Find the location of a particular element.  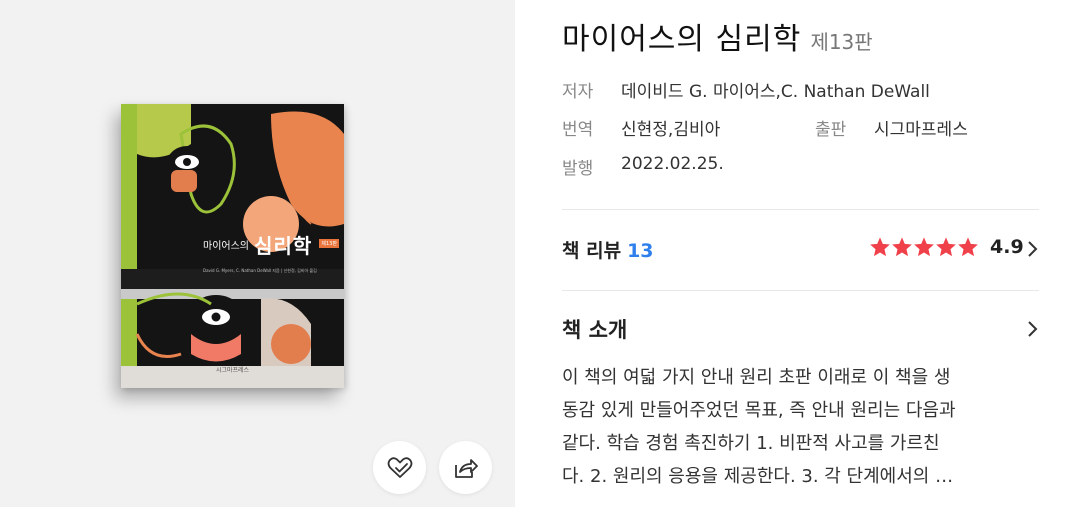

rating-stars is located at coordinates (924, 247).